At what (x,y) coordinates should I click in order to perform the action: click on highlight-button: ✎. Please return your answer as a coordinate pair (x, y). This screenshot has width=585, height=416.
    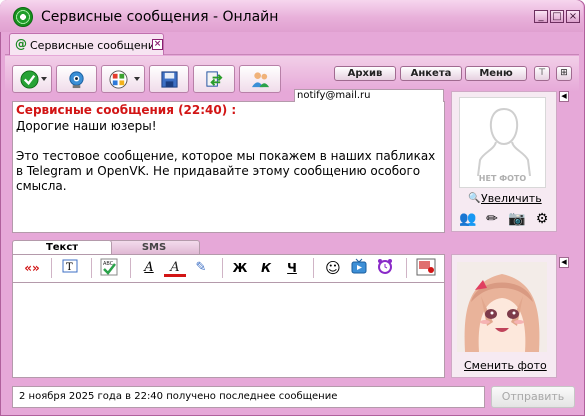
    Looking at the image, I should click on (201, 268).